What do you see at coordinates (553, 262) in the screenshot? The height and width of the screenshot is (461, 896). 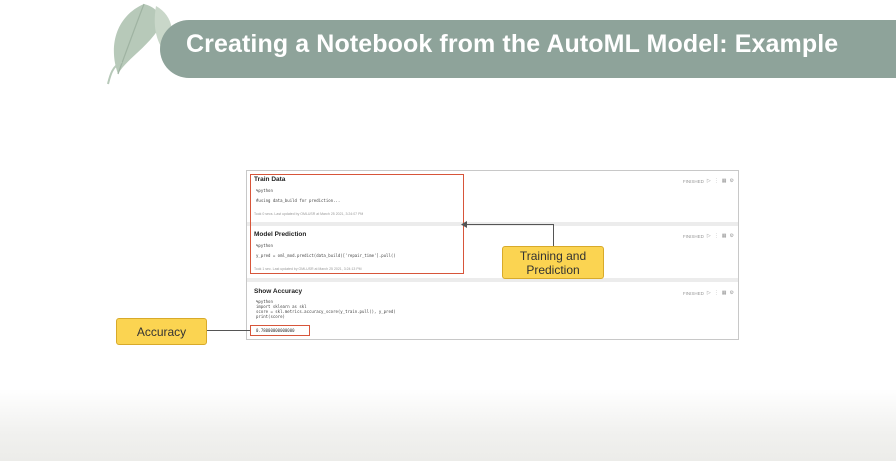 I see `training-prediction-callout: Training and Prediction` at bounding box center [553, 262].